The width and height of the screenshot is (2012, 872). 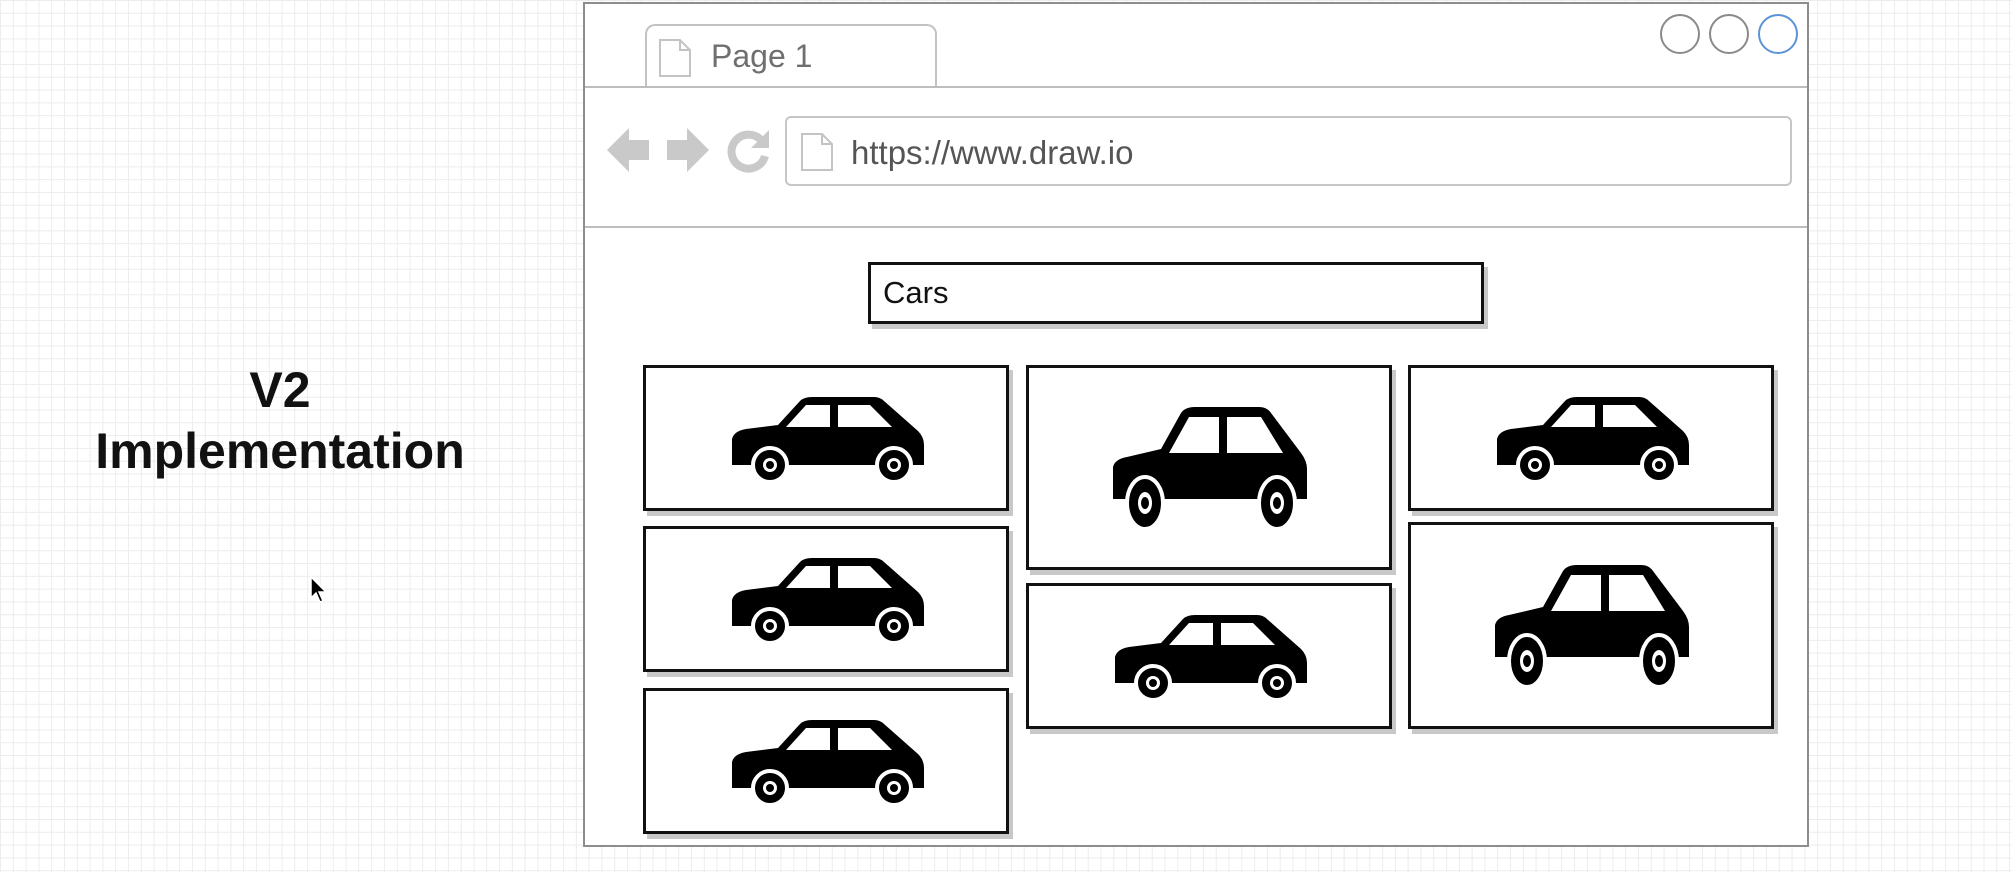 What do you see at coordinates (628, 150) in the screenshot?
I see `back-arrow-icon` at bounding box center [628, 150].